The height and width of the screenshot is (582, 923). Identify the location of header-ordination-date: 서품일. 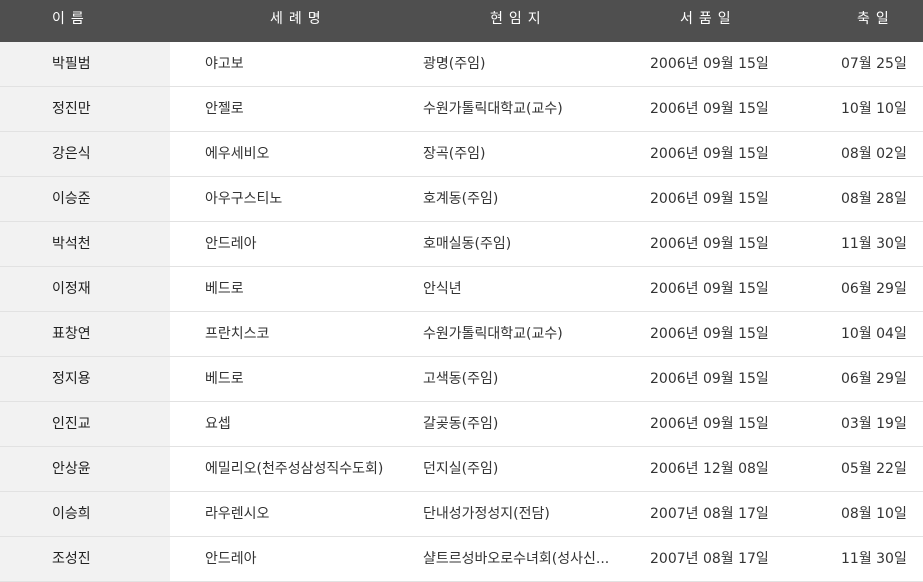
(708, 19).